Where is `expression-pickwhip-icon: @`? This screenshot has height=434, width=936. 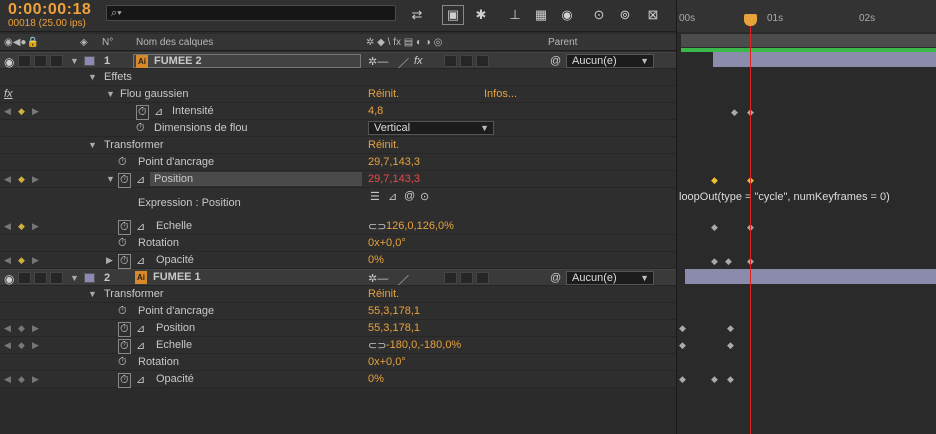 expression-pickwhip-icon: @ is located at coordinates (409, 196).